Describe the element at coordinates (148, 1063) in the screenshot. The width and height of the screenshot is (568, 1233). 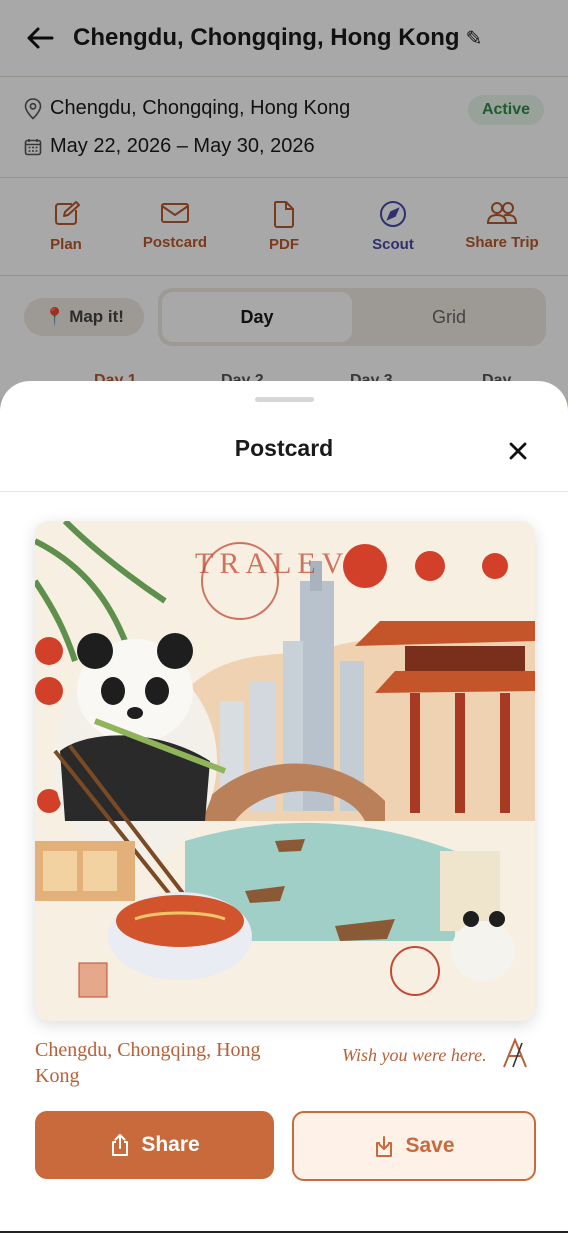
I see `postcard-caption-location: Chengdu, Chongqing, Hong Kong` at that location.